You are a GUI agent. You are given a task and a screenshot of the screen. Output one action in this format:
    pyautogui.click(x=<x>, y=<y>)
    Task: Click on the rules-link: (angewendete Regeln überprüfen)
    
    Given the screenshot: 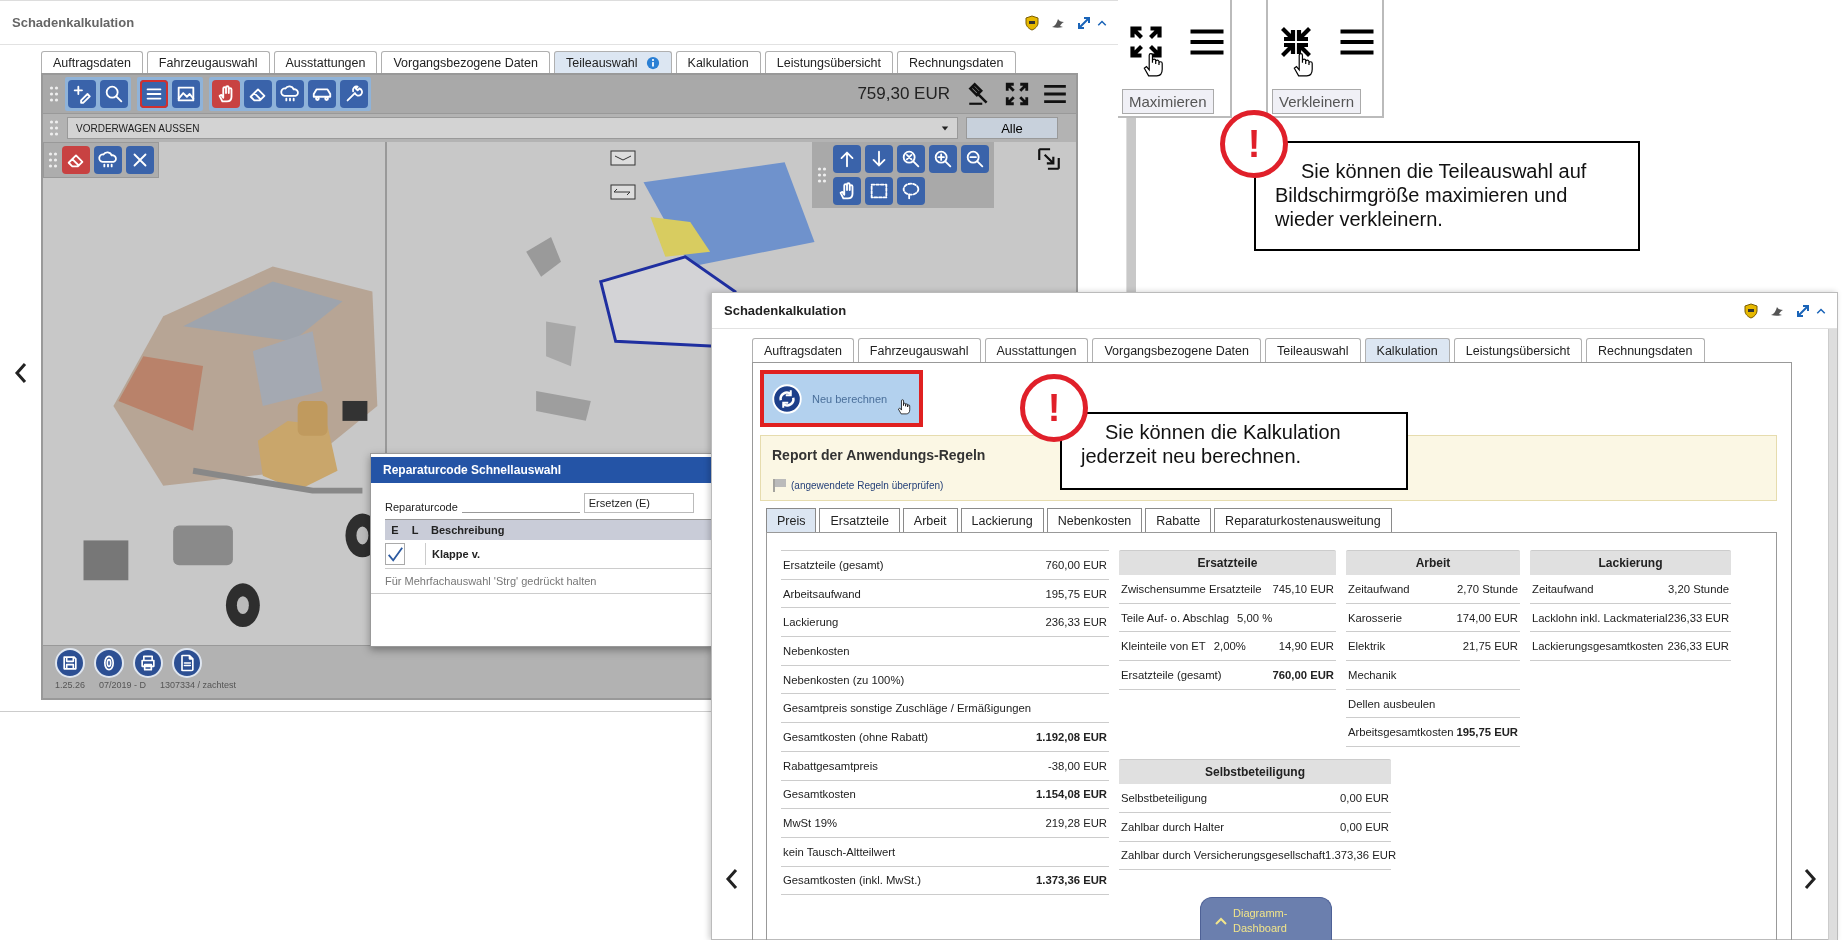 What is the action you would take?
    pyautogui.click(x=867, y=485)
    